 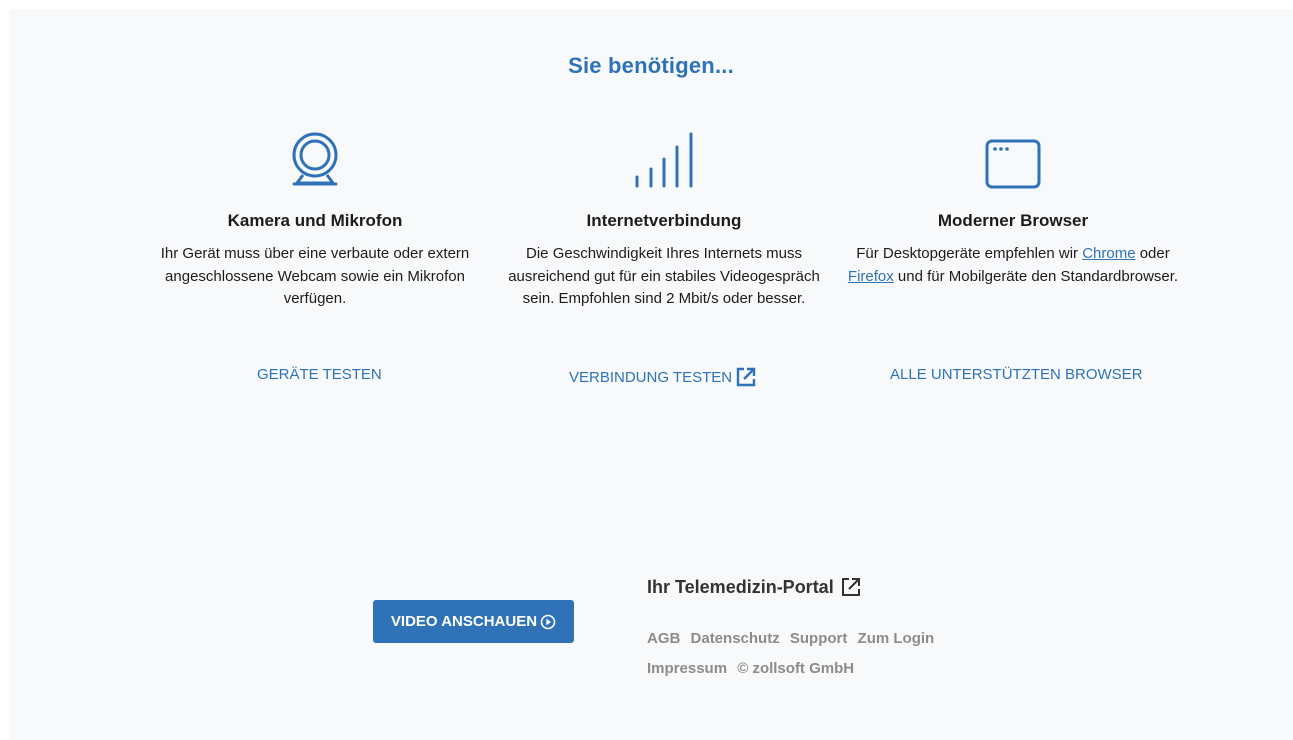 I want to click on support-link: Support, so click(x=819, y=638).